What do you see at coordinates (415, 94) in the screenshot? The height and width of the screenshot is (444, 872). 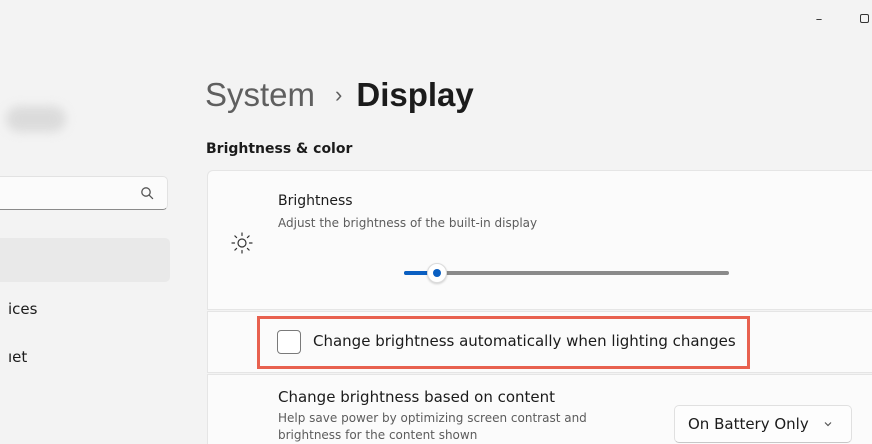 I see `page-title: Display` at bounding box center [415, 94].